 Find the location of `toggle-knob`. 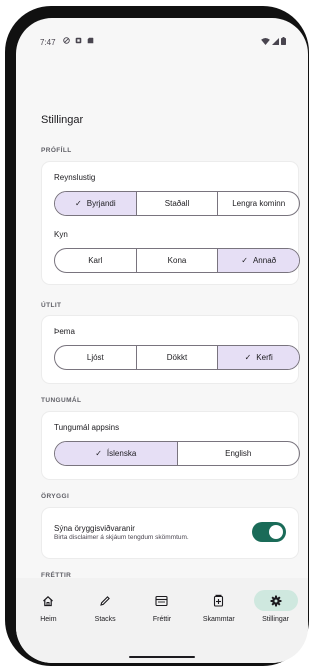

toggle-knob is located at coordinates (276, 532).